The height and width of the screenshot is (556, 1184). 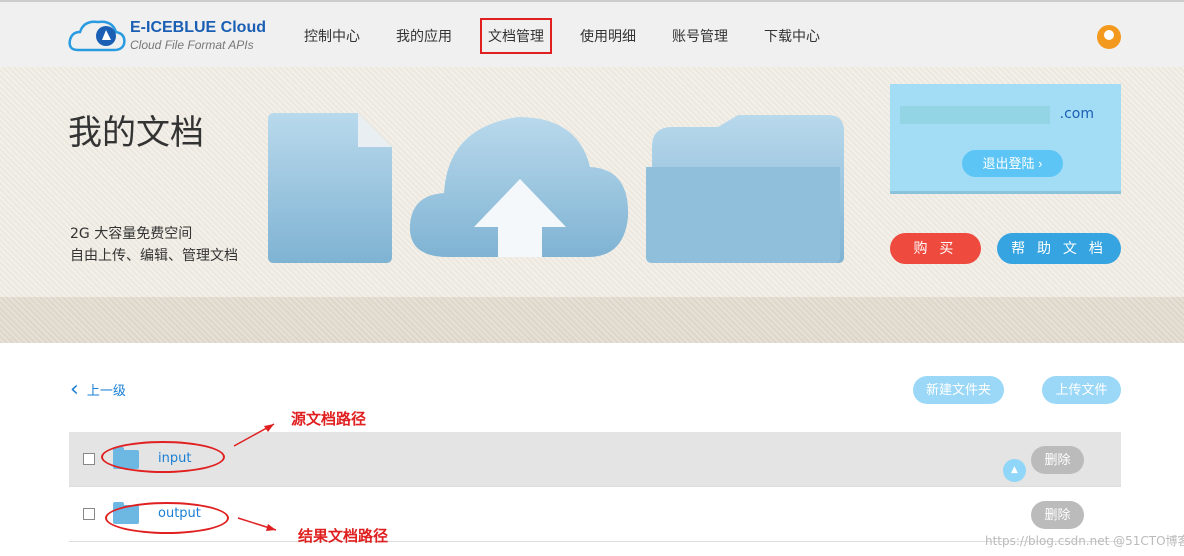 What do you see at coordinates (154, 256) in the screenshot?
I see `desc-line: 自由上传、编辑、管理文档` at bounding box center [154, 256].